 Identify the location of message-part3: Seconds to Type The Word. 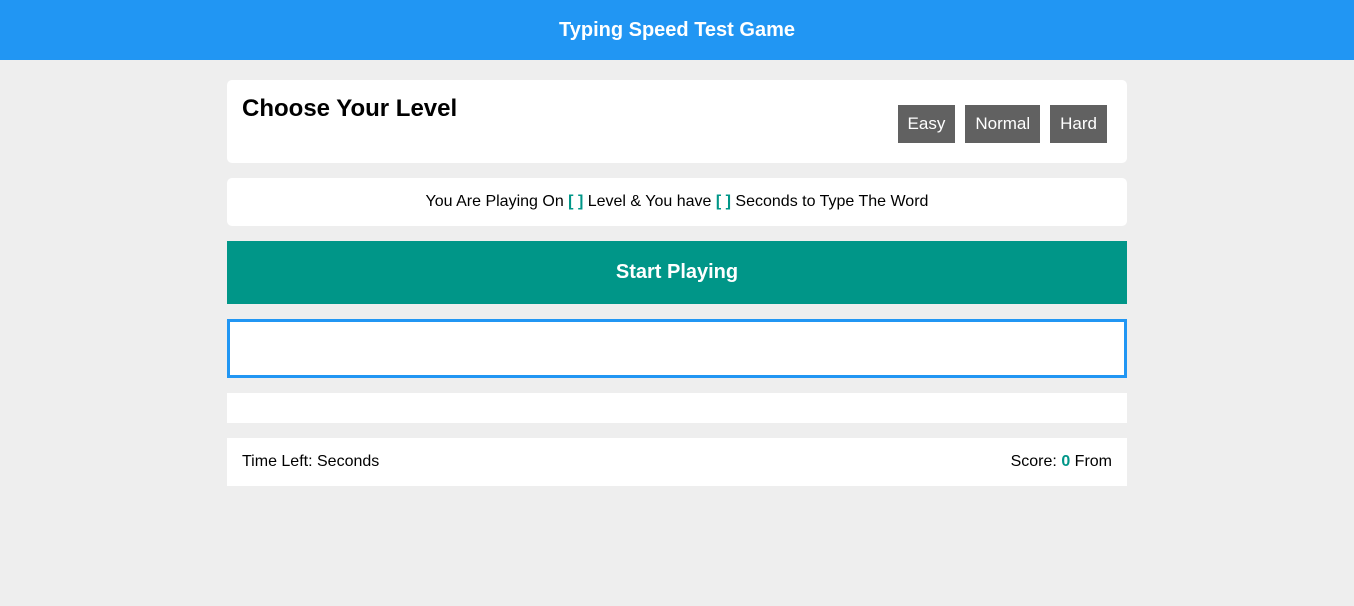
(832, 201).